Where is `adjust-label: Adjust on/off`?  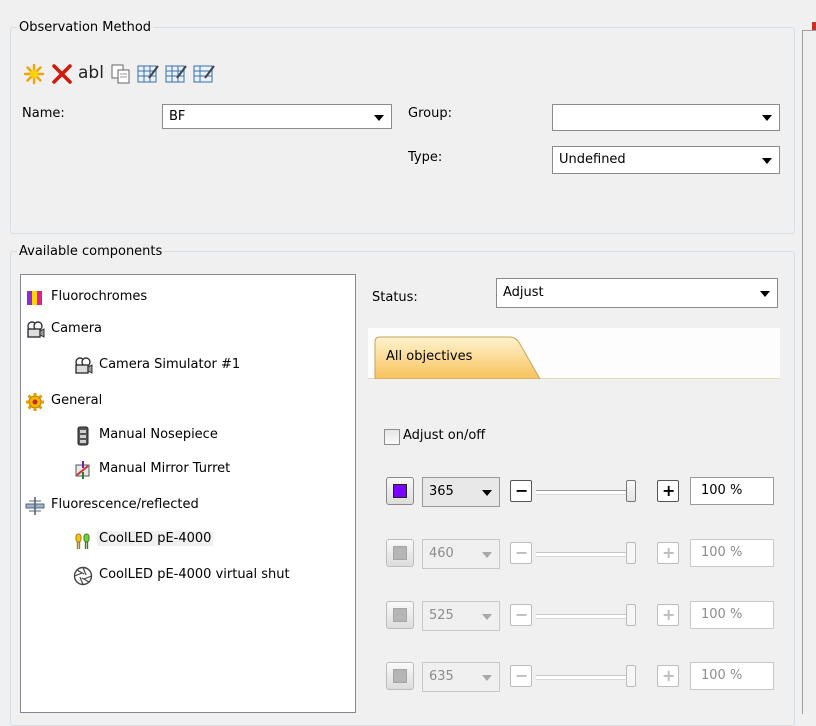
adjust-label: Adjust on/off is located at coordinates (444, 435).